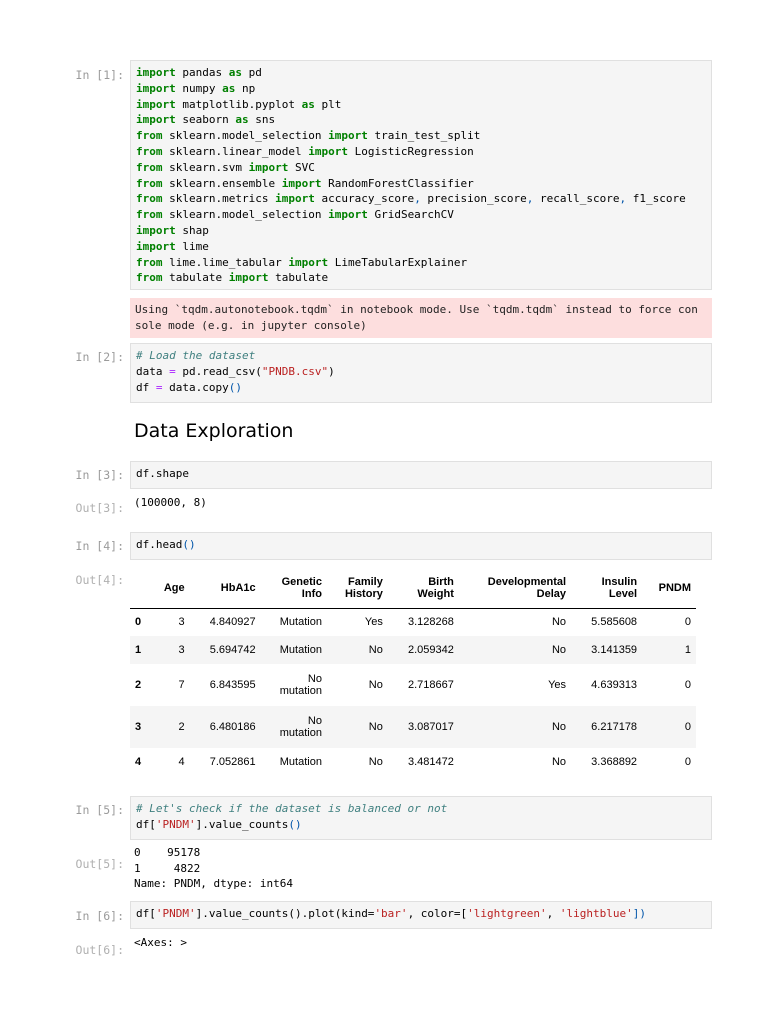 The width and height of the screenshot is (768, 1024). What do you see at coordinates (138, 727) in the screenshot?
I see `row-index: 3` at bounding box center [138, 727].